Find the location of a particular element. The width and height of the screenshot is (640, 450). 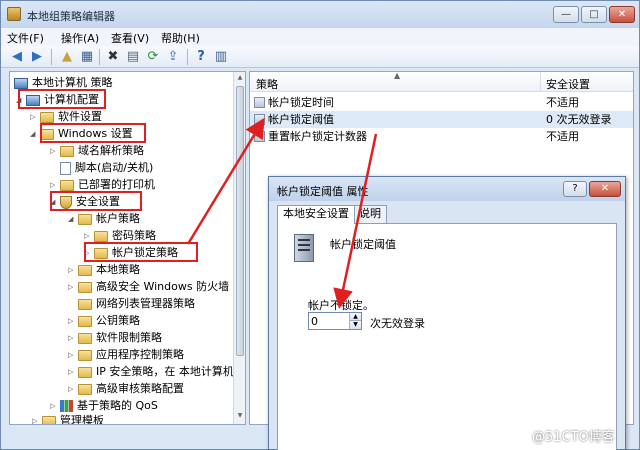

tree-item-scripts: 脚本(启动/关机) is located at coordinates (106, 167).